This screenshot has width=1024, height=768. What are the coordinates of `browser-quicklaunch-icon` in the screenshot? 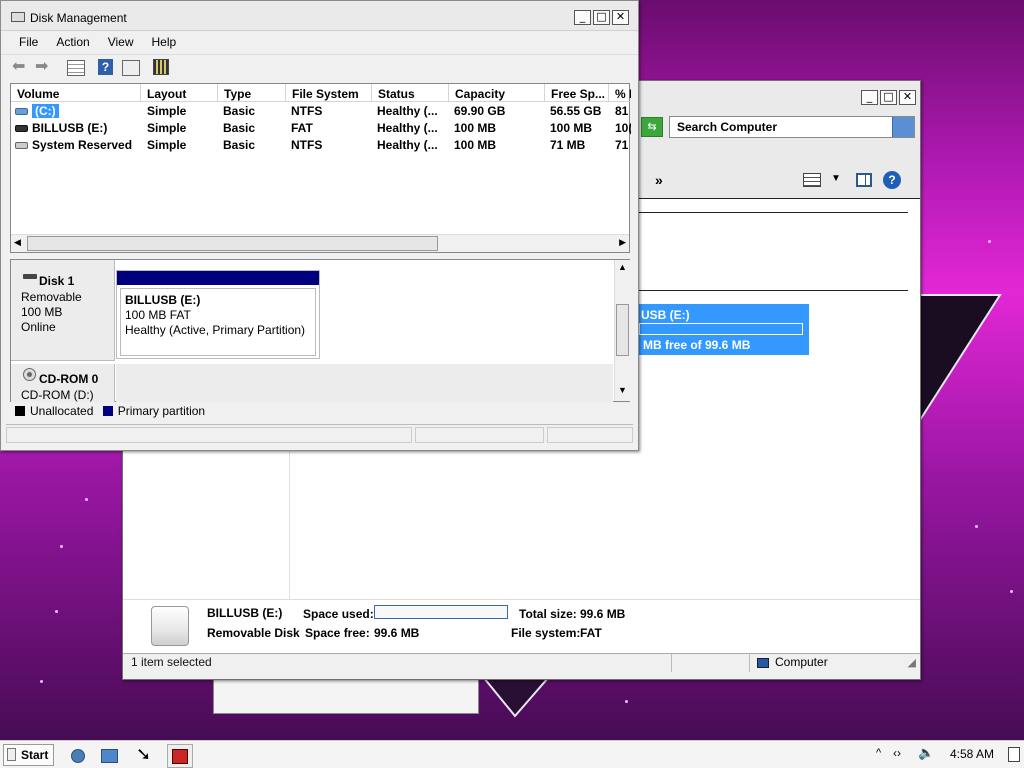 It's located at (78, 756).